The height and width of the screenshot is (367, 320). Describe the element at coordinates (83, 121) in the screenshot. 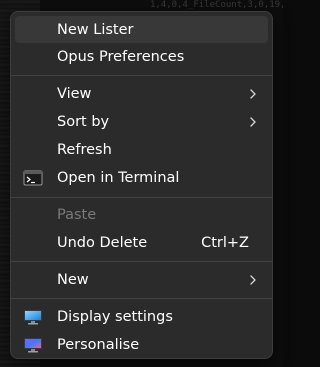

I see `menu-item-label: Sort by` at that location.